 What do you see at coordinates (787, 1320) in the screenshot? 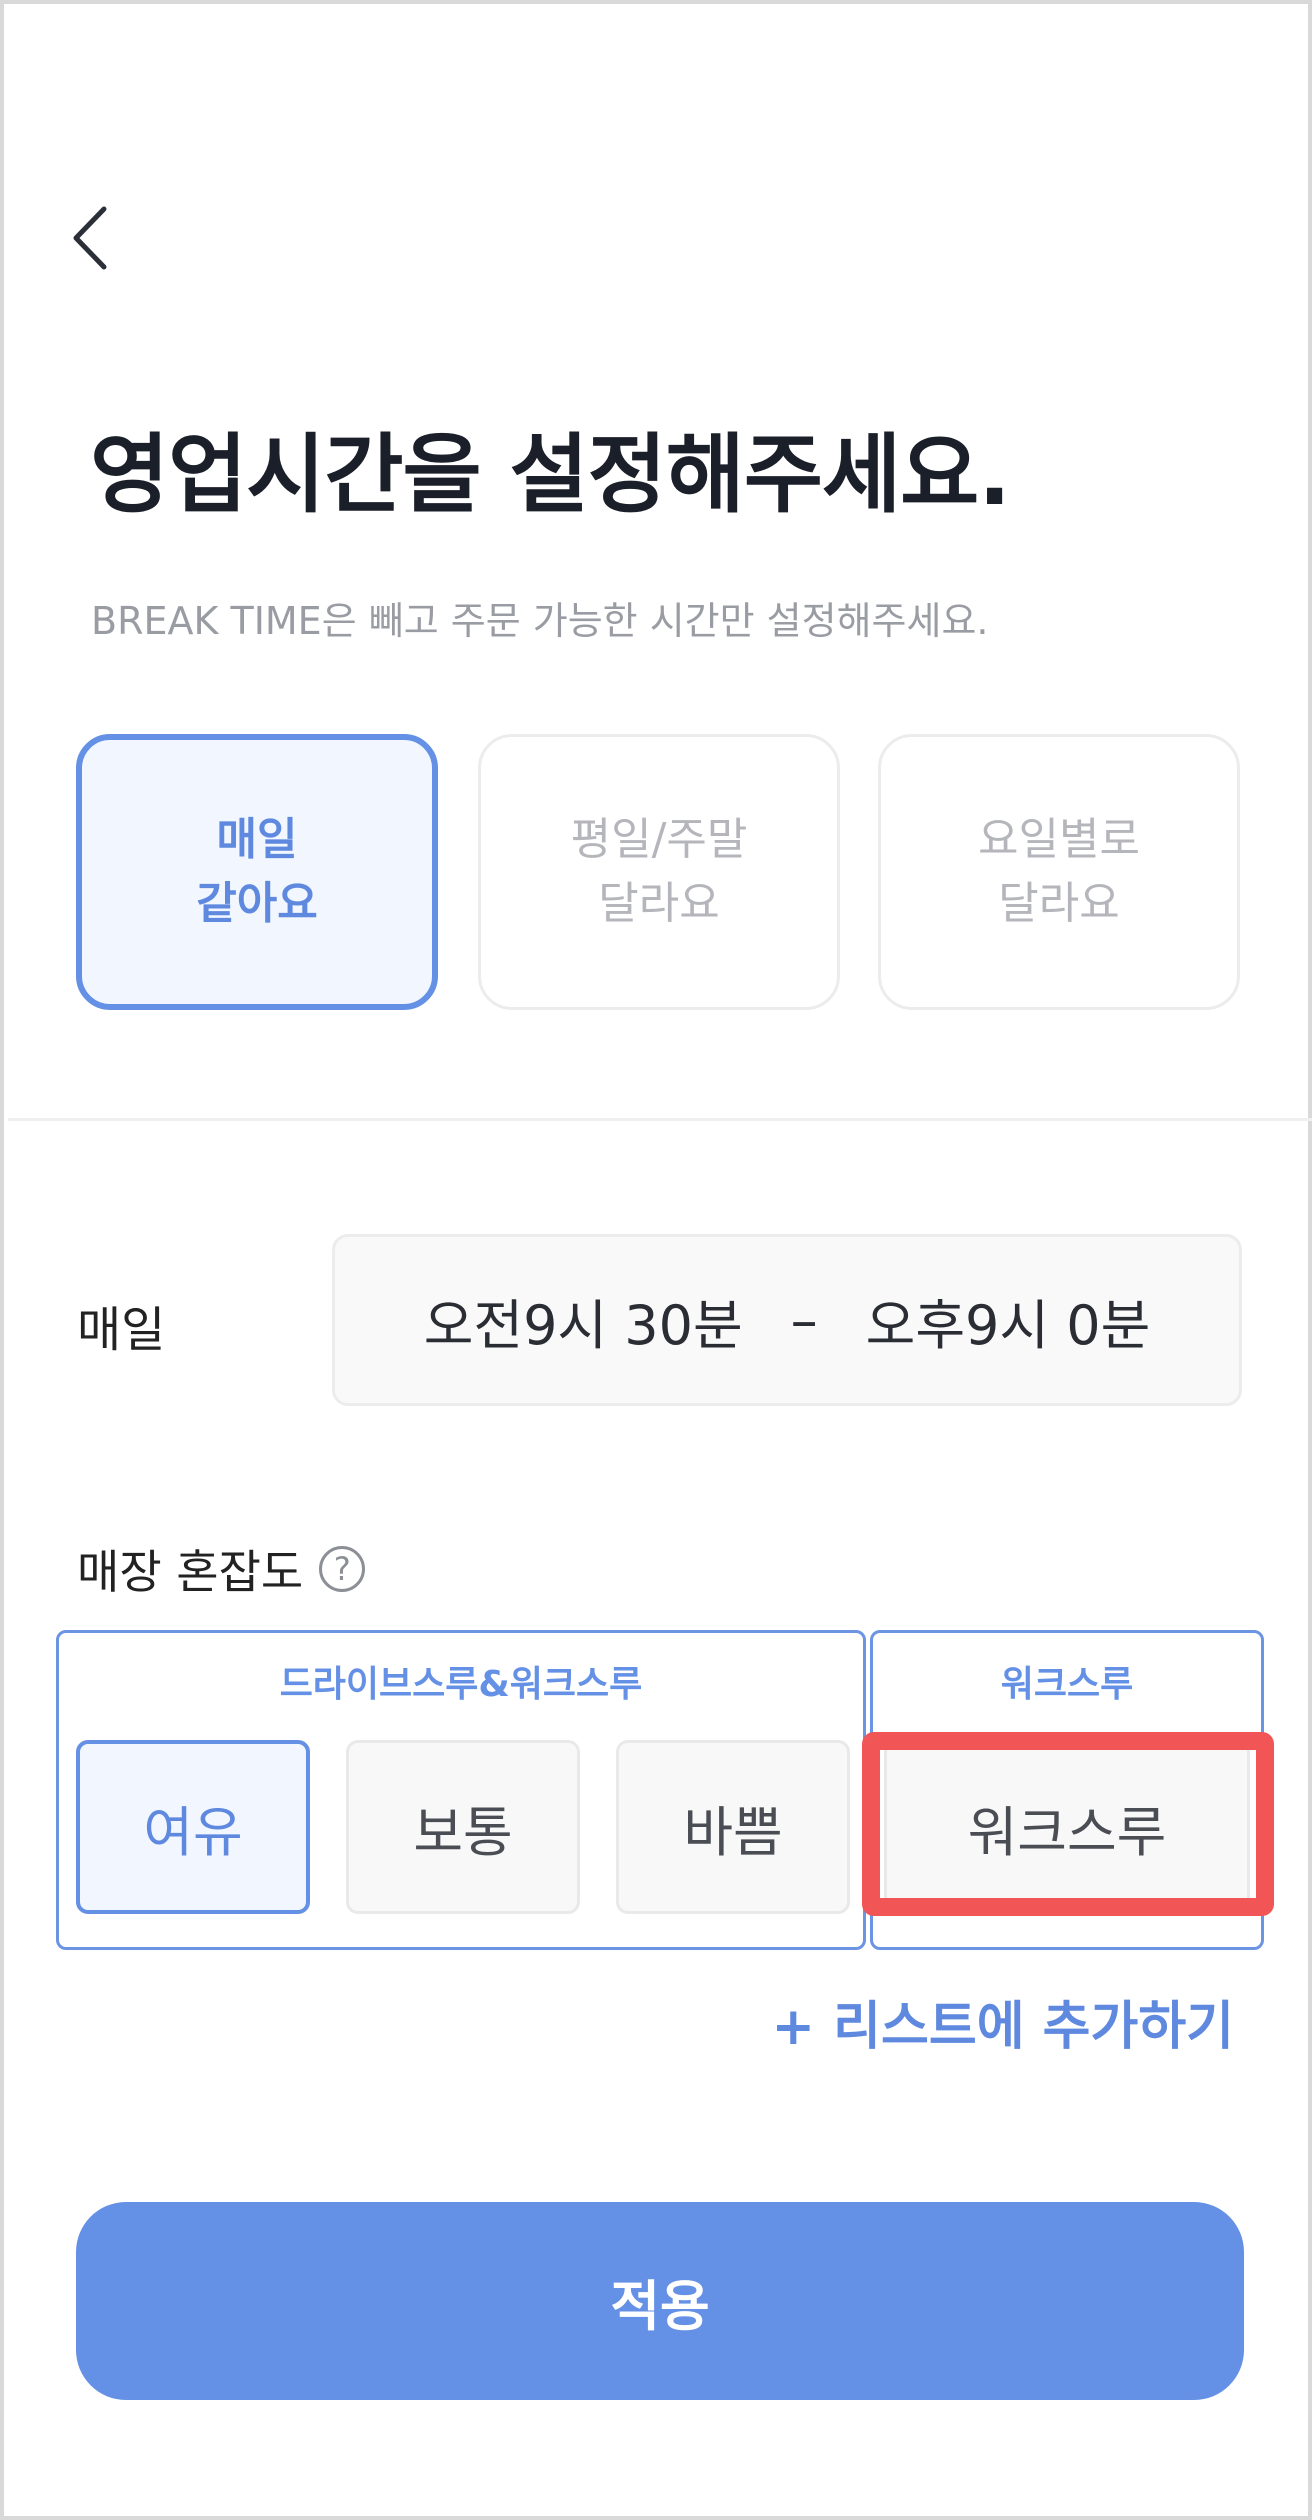
I see `hours-time-picker: 오전9시 30분 – 오후9시 0분` at bounding box center [787, 1320].